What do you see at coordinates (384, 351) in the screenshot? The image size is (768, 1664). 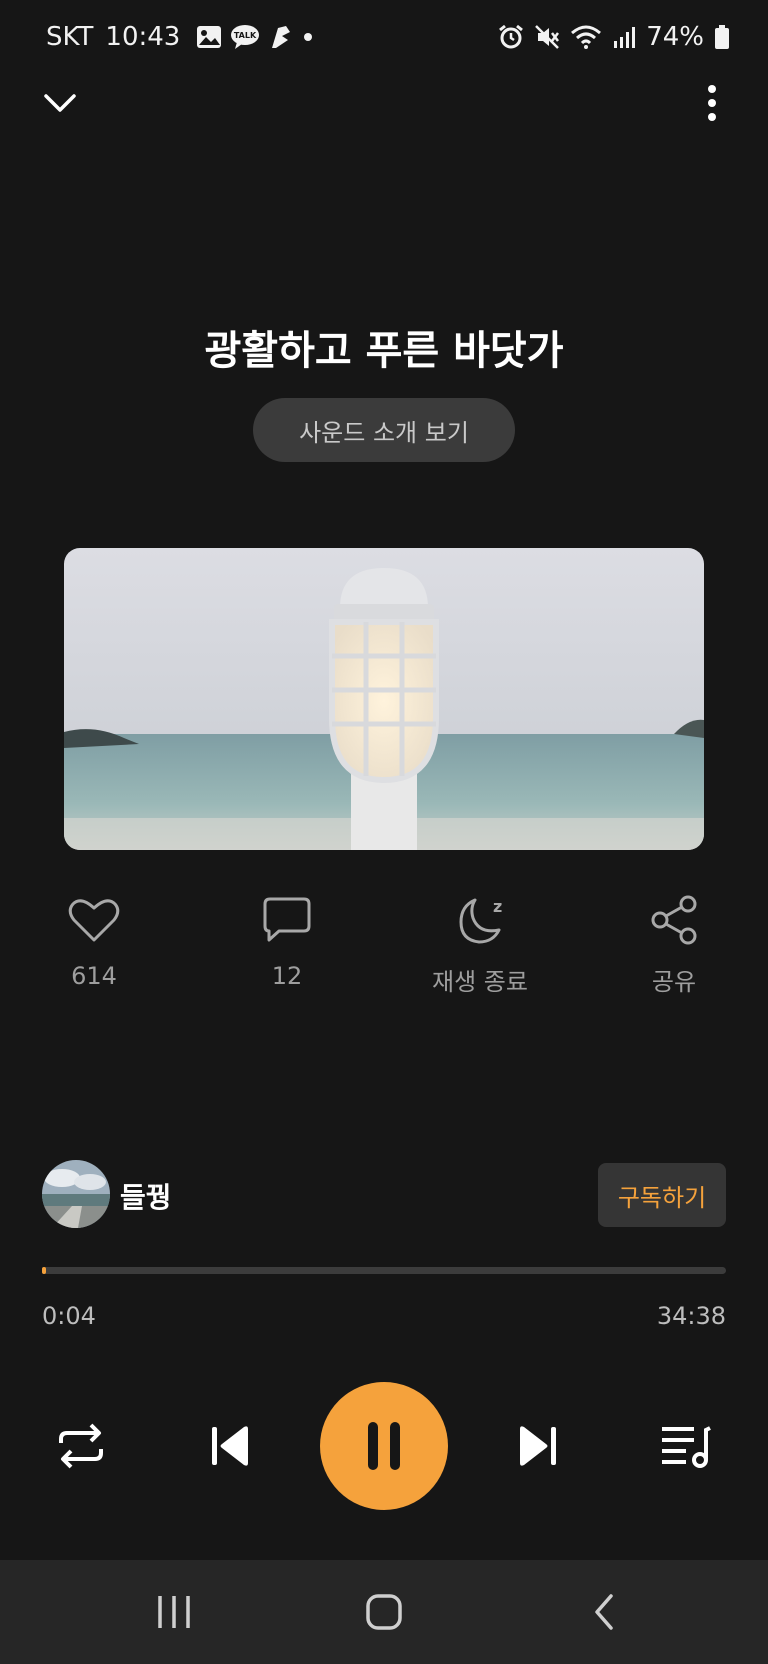 I see `track-title: 광활하고 푸른 바닷가` at bounding box center [384, 351].